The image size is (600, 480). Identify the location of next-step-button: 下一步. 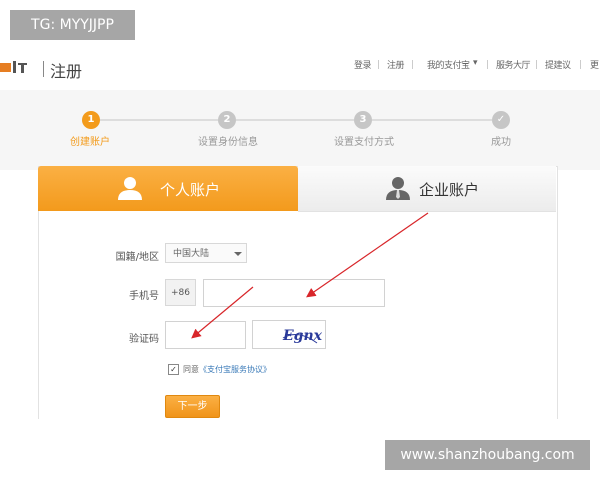
(192, 406).